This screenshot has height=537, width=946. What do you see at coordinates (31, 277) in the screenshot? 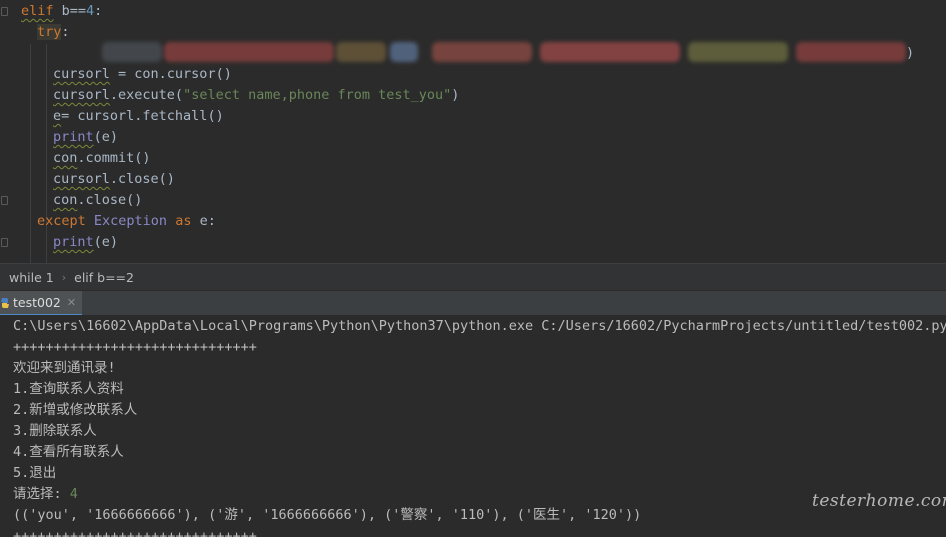
I see `breadcrumb-item-while: while 1` at bounding box center [31, 277].